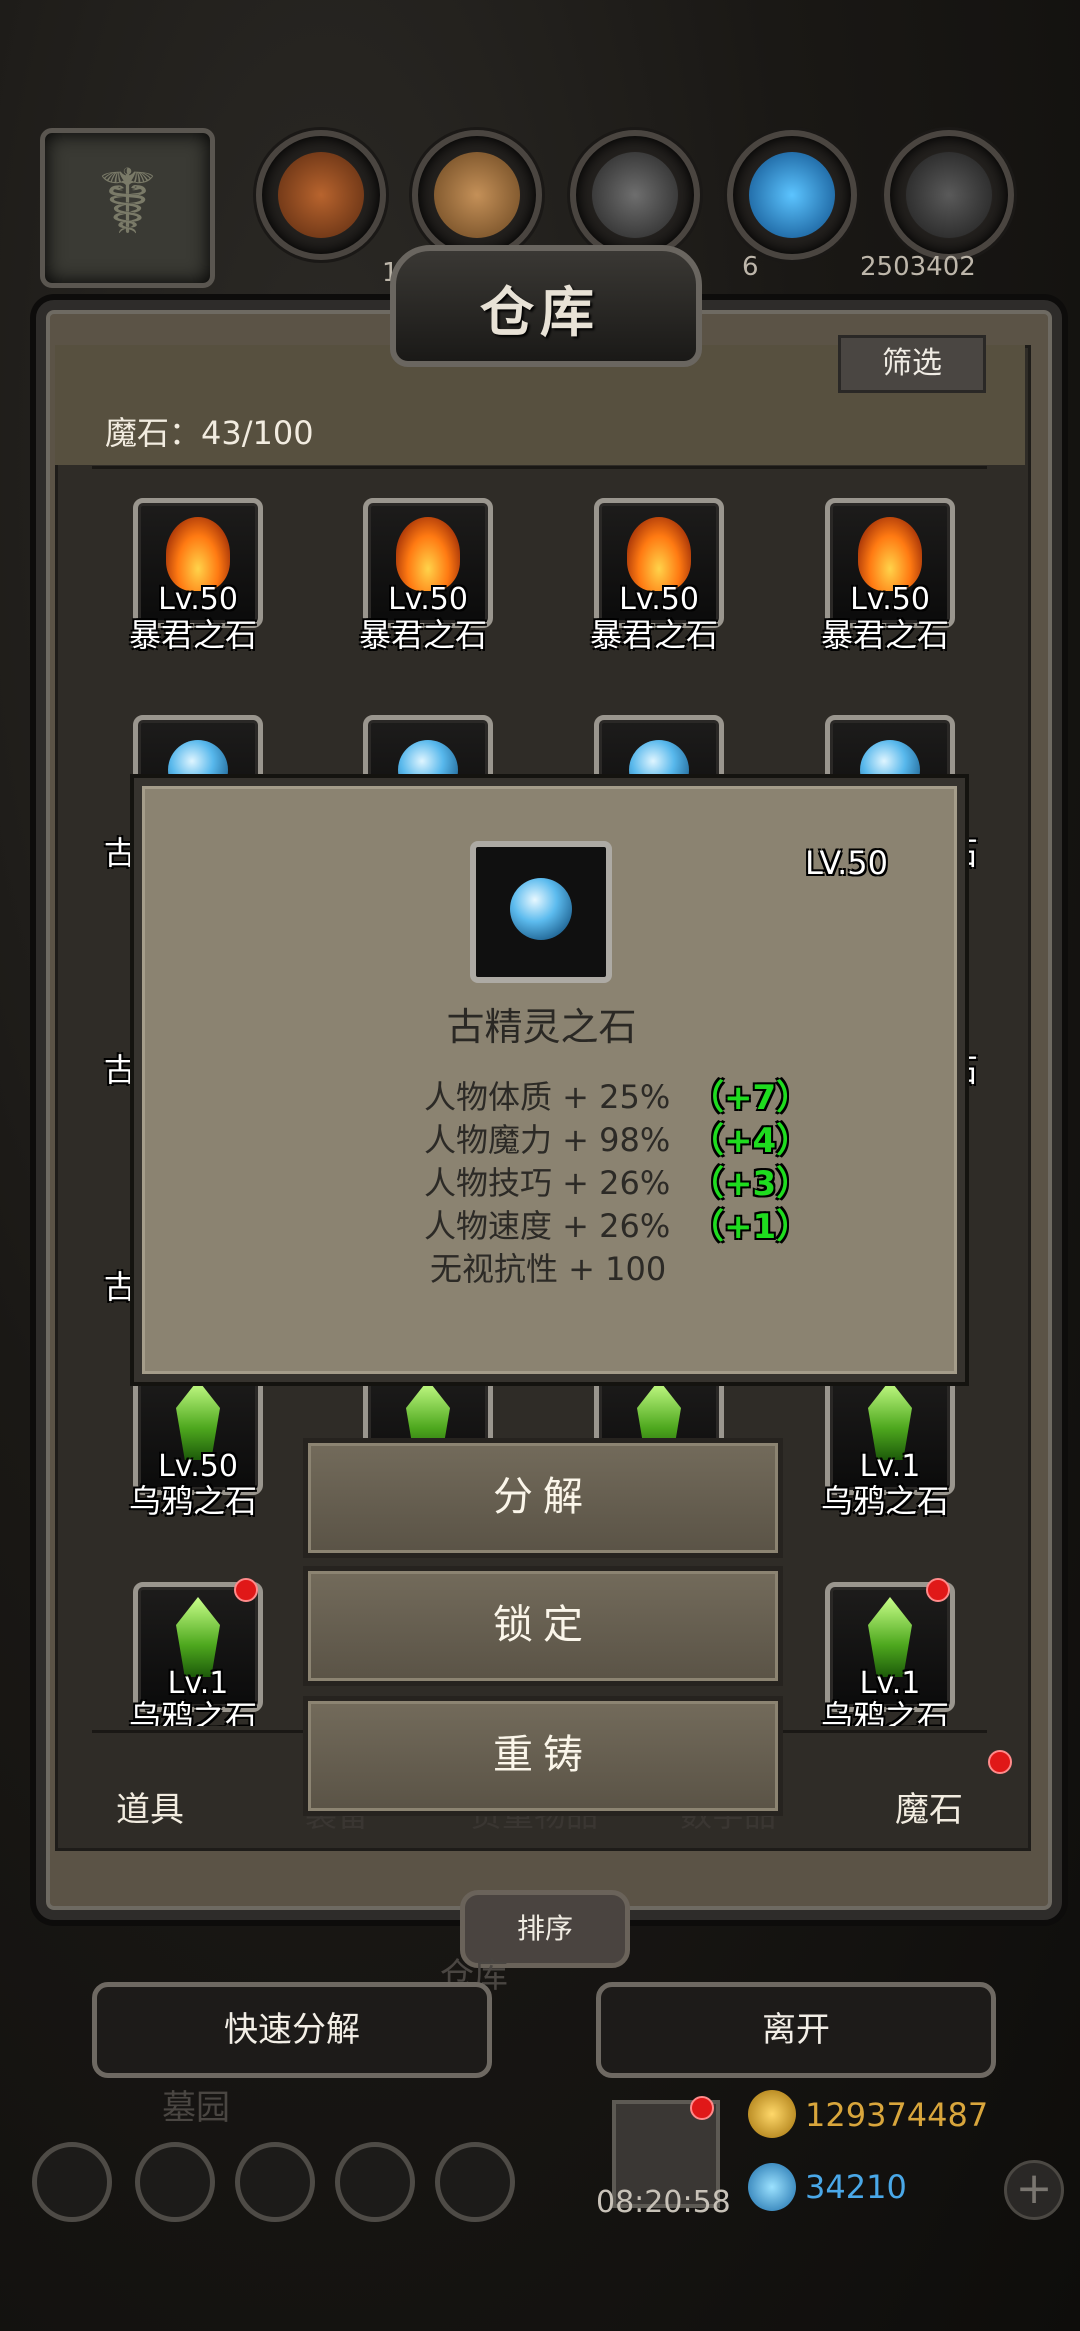 Image resolution: width=1080 pixels, height=2331 pixels. I want to click on resource-count-stone: 2503402, so click(918, 267).